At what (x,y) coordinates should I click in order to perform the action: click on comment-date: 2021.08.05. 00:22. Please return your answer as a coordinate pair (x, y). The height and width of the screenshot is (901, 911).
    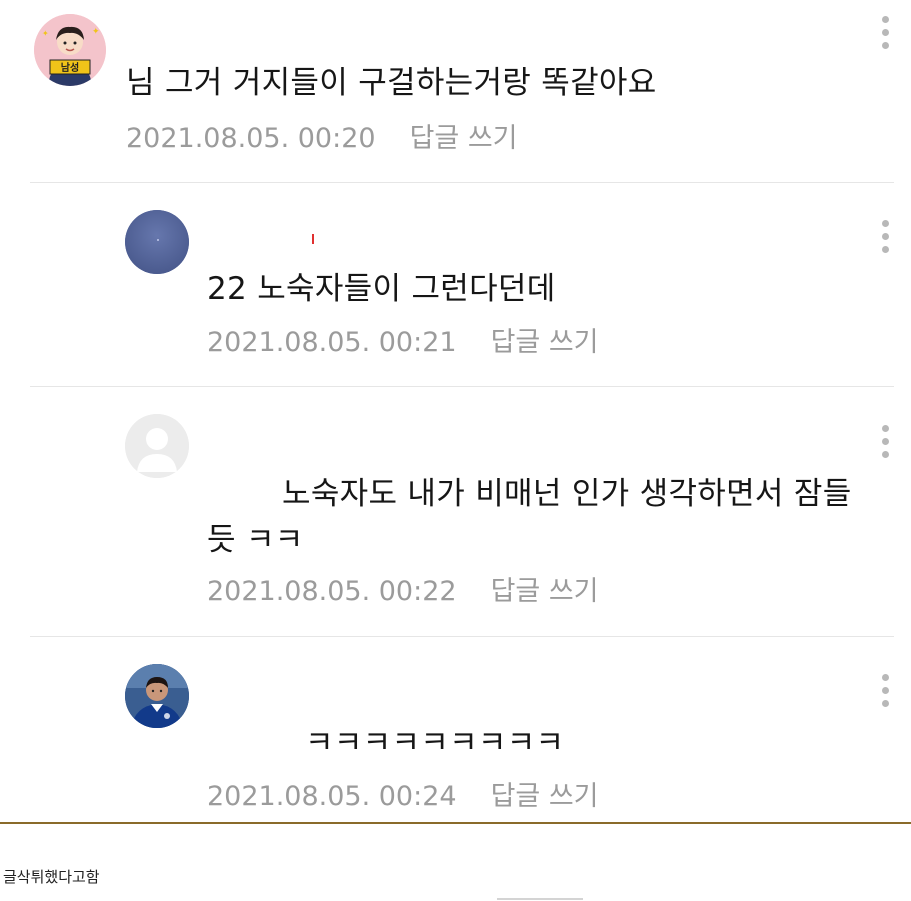
    Looking at the image, I should click on (332, 591).